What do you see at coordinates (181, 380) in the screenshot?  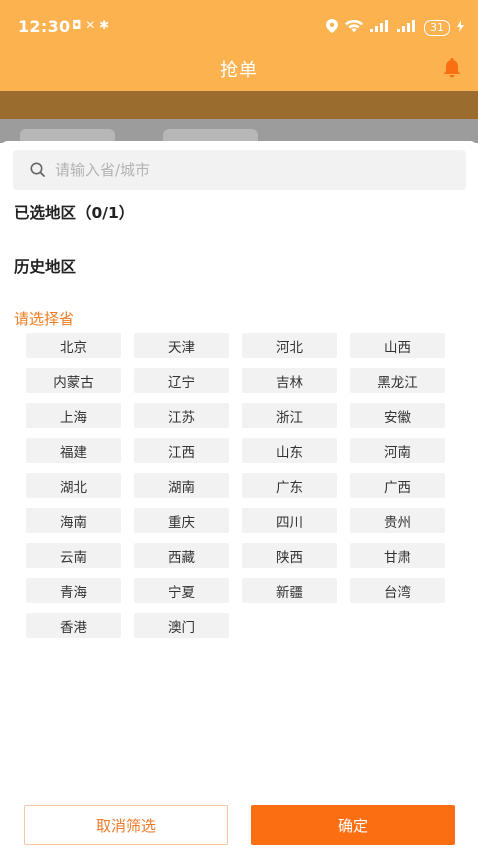 I see `province-chip: 辽宁` at bounding box center [181, 380].